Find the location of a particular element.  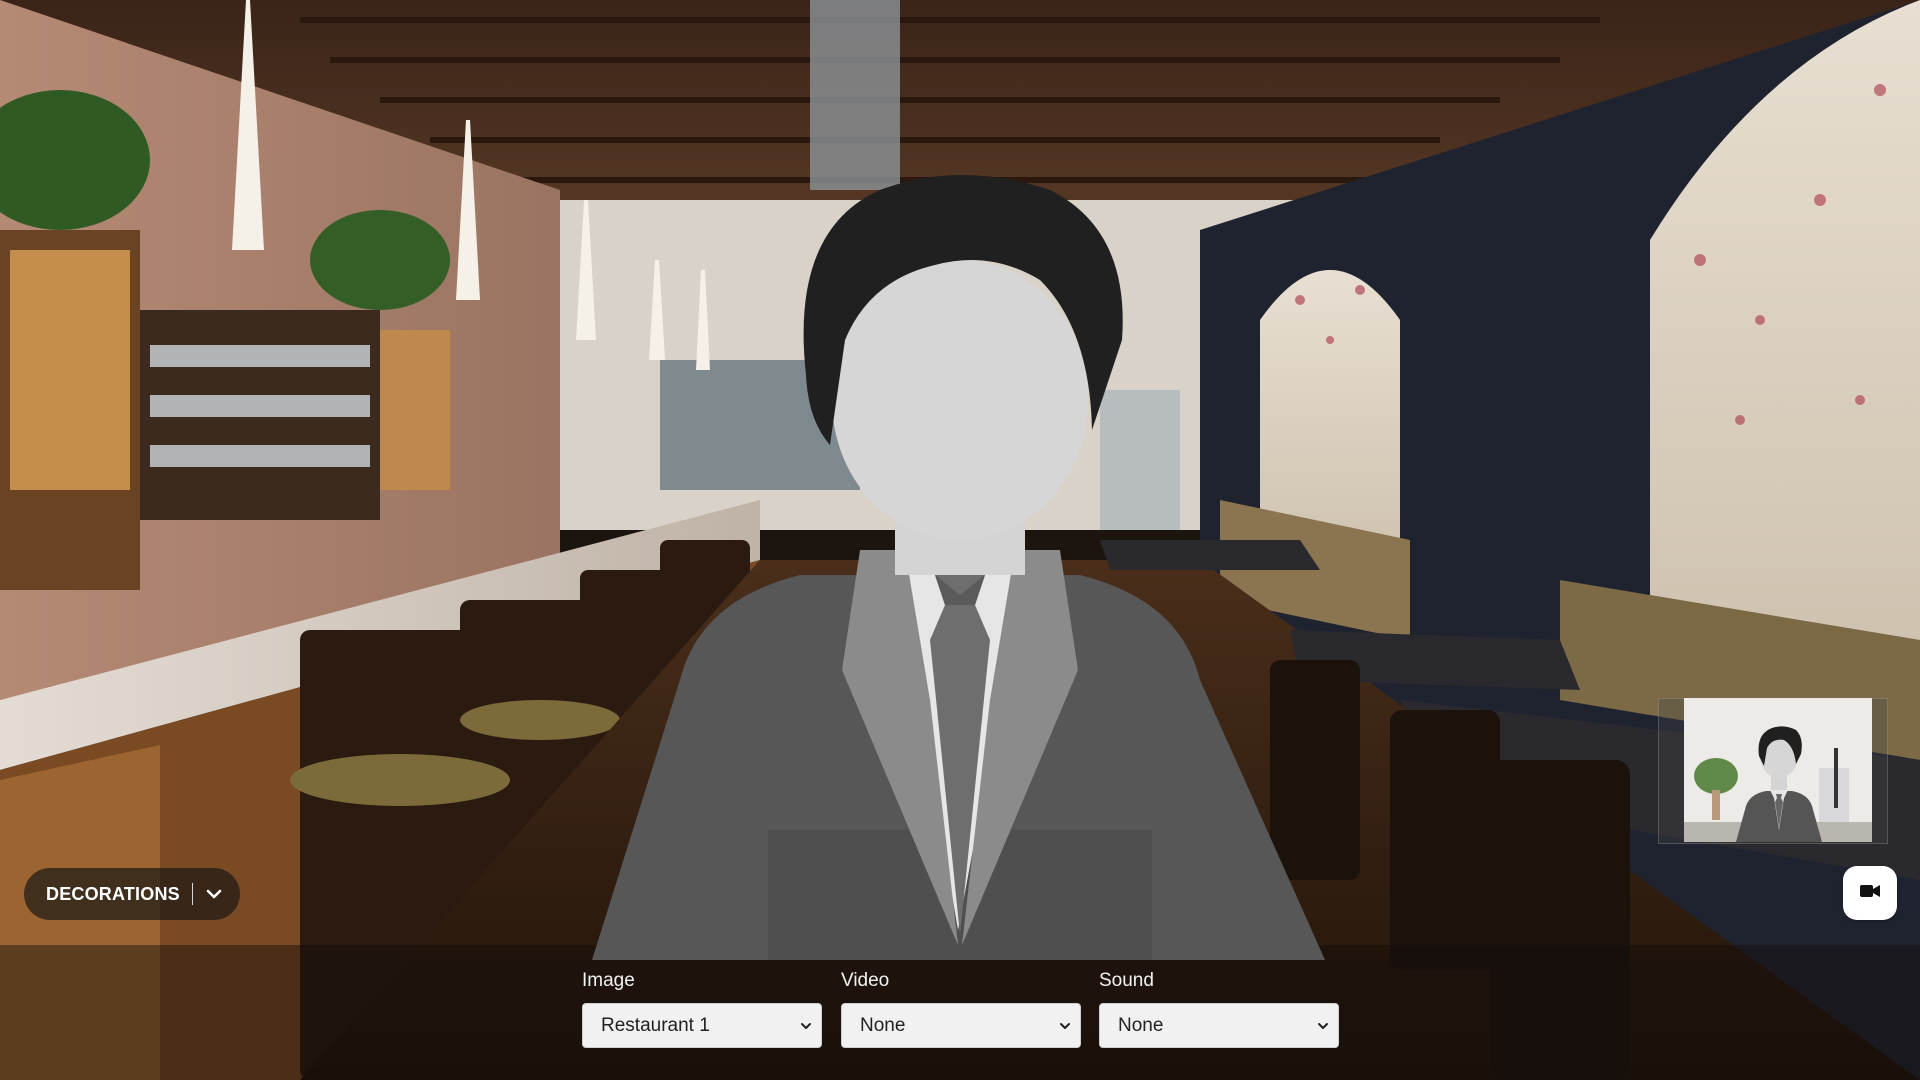

sound-select-value: None is located at coordinates (1141, 1025).